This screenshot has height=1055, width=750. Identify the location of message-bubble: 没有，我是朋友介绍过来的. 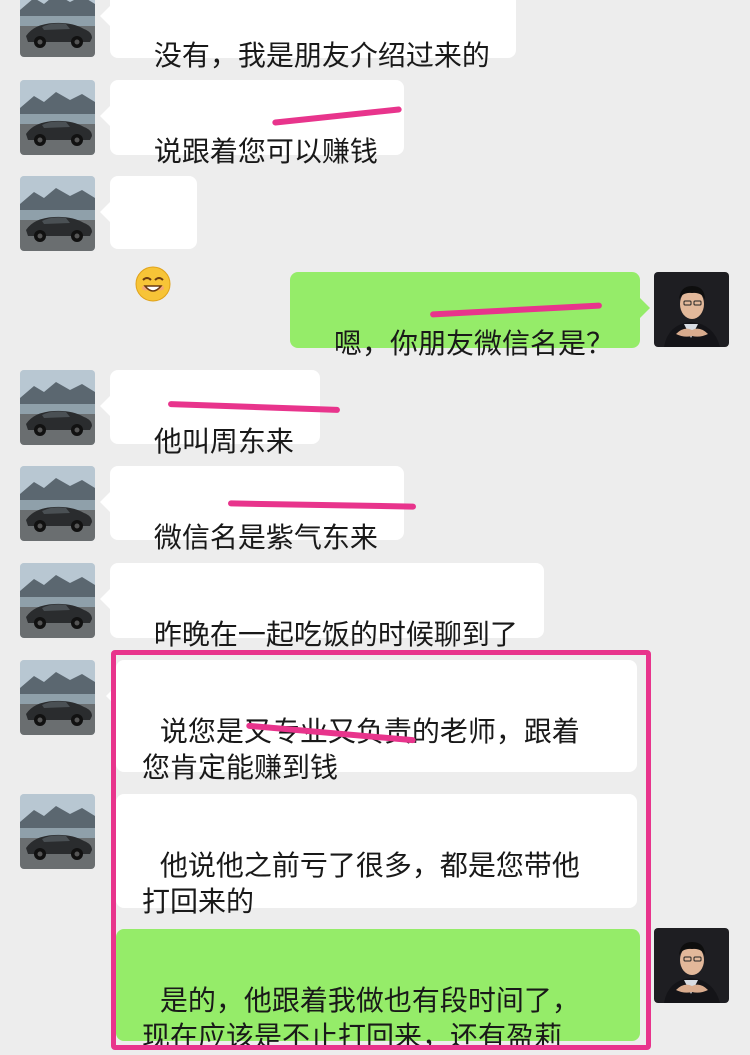
(308, 36).